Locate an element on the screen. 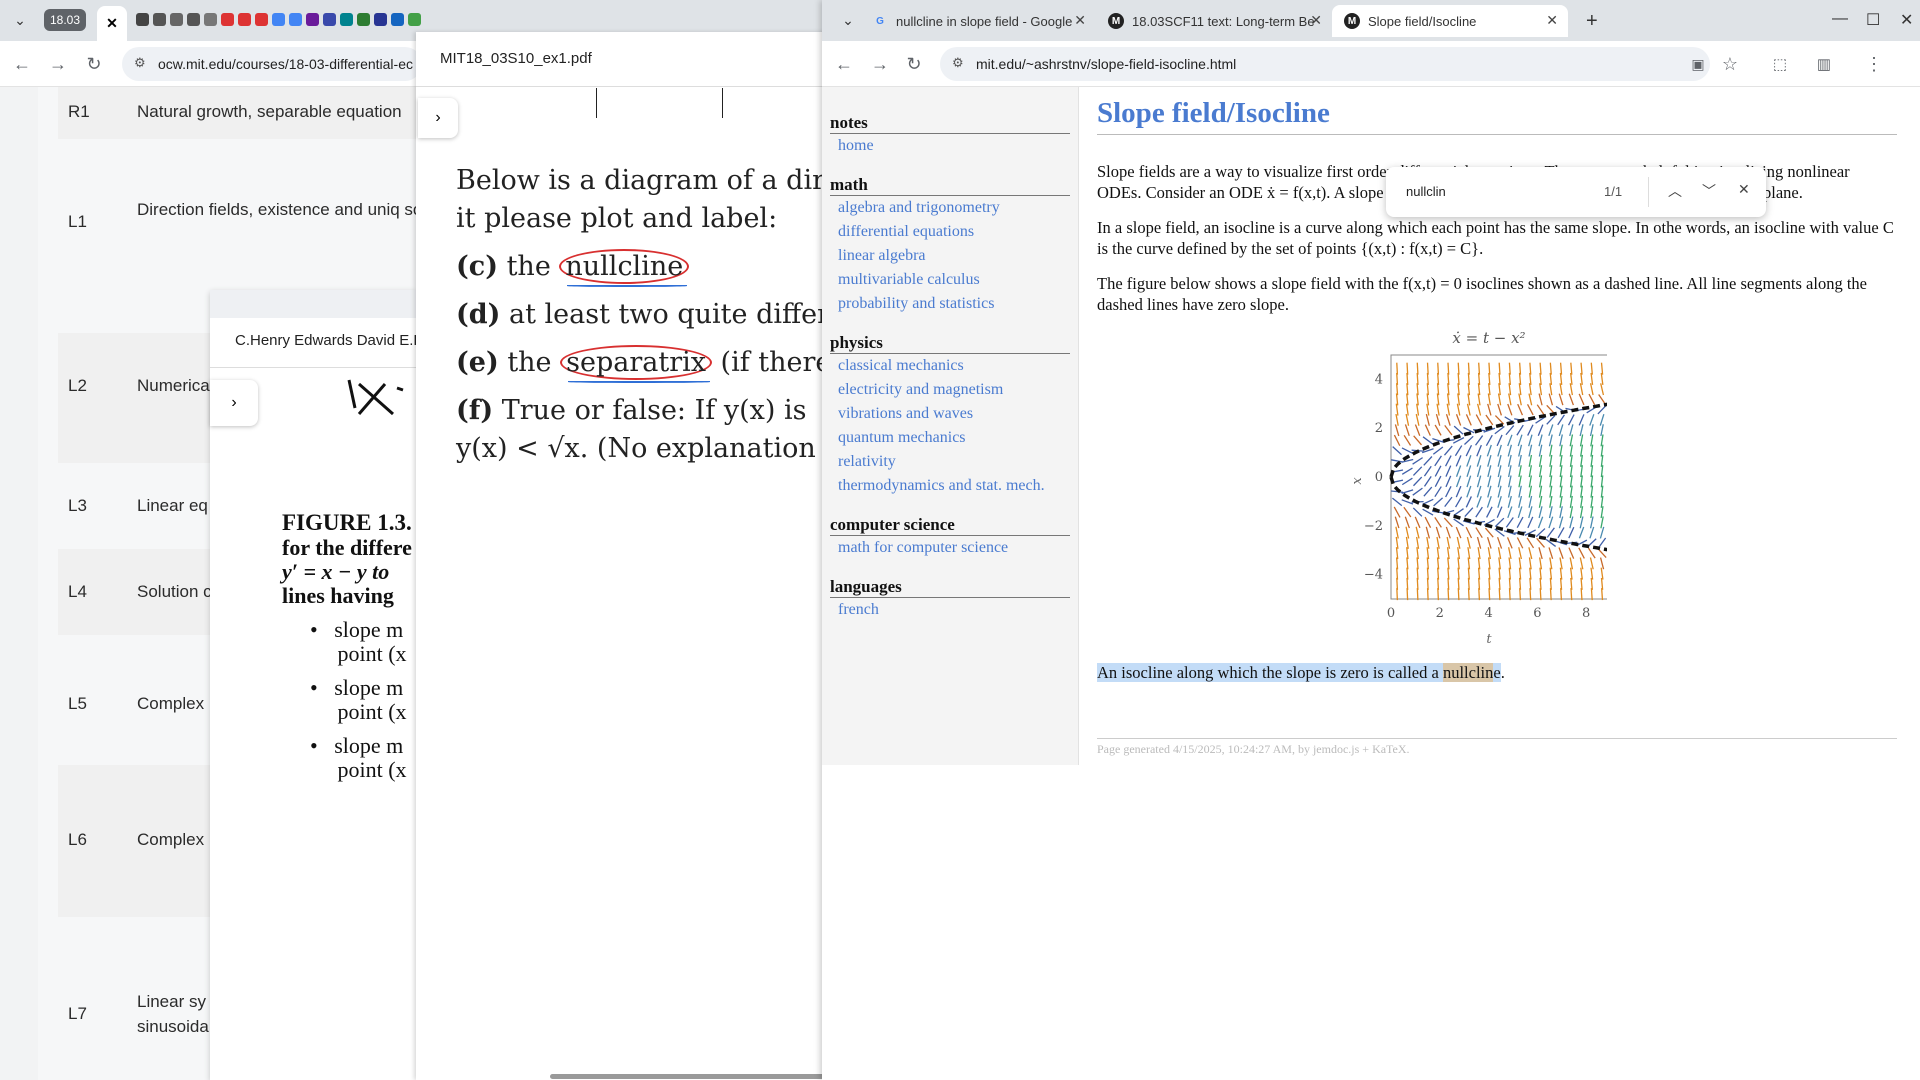 The image size is (1920, 1080). sidebar-link: multivariable calculus is located at coordinates (950, 280).